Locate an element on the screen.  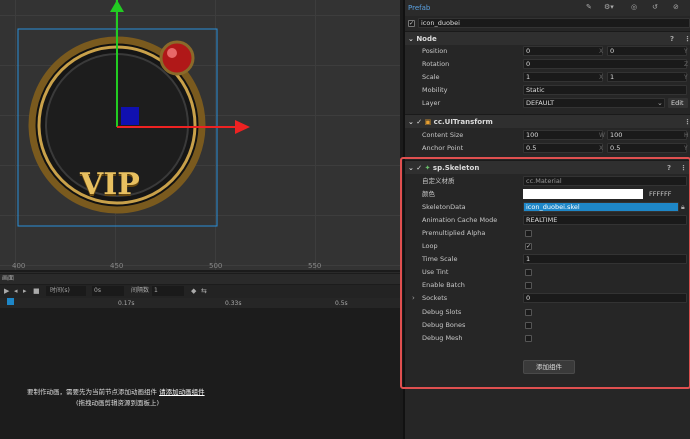
ruby-gem is located at coordinates (177, 58).